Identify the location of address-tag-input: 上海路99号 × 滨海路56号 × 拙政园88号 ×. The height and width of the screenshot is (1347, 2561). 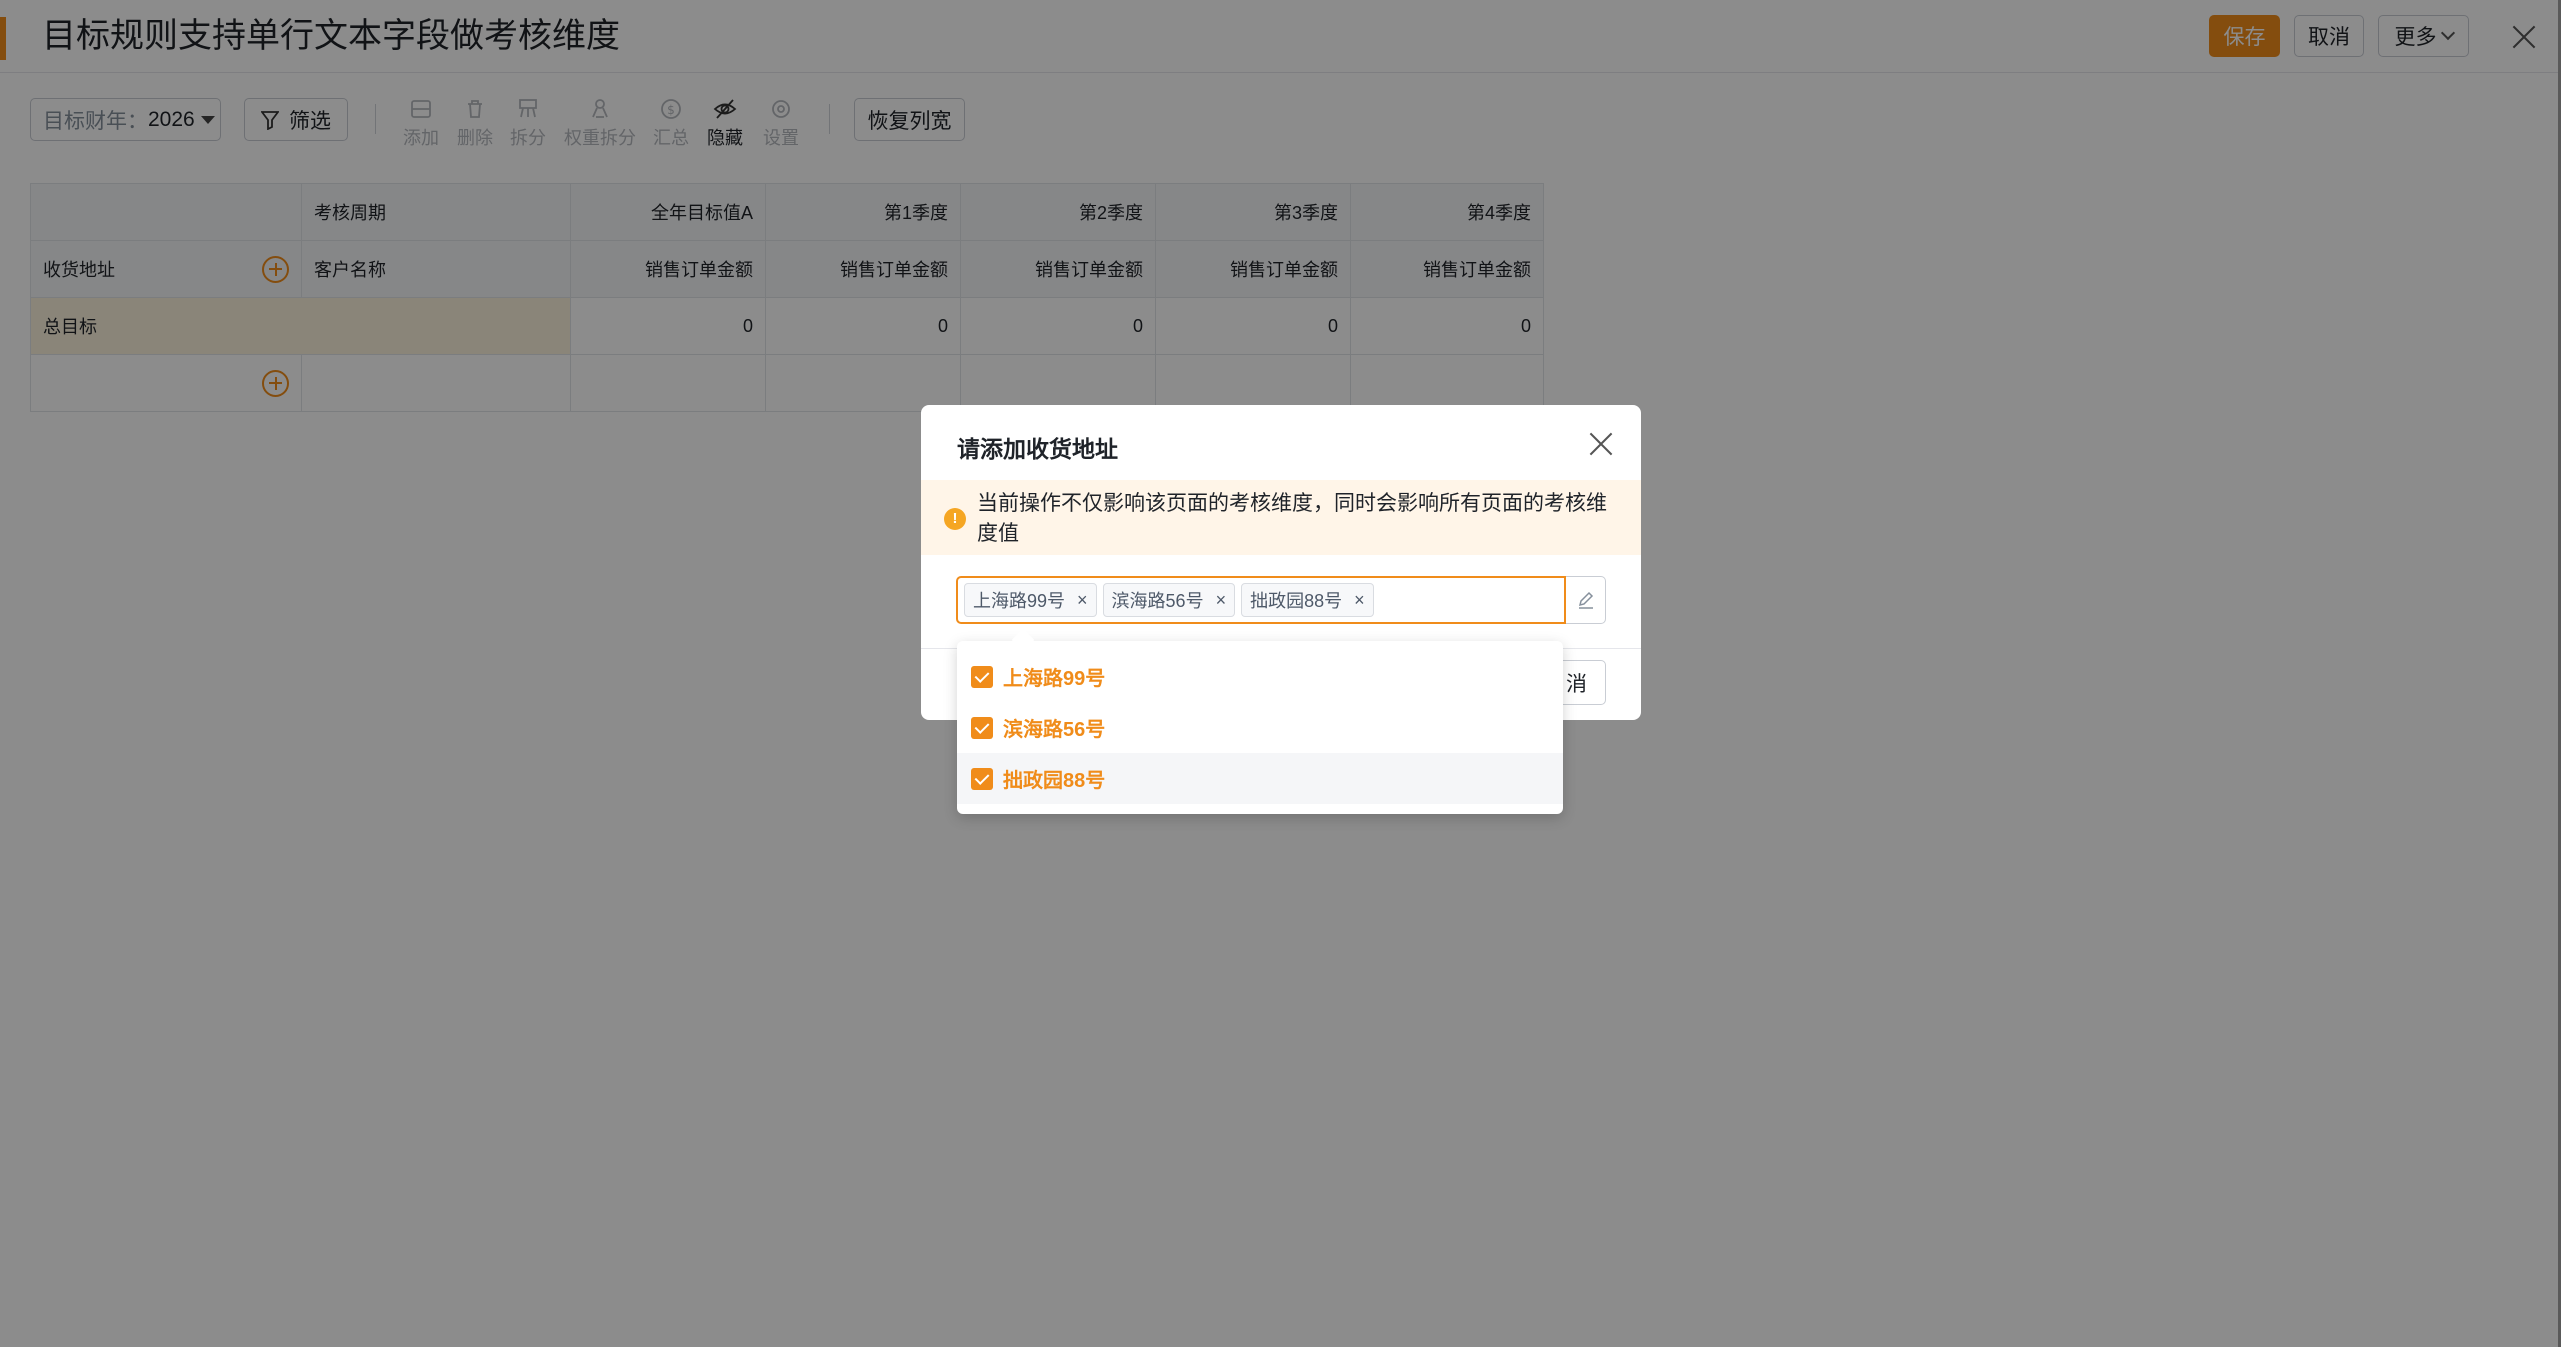
(1261, 600).